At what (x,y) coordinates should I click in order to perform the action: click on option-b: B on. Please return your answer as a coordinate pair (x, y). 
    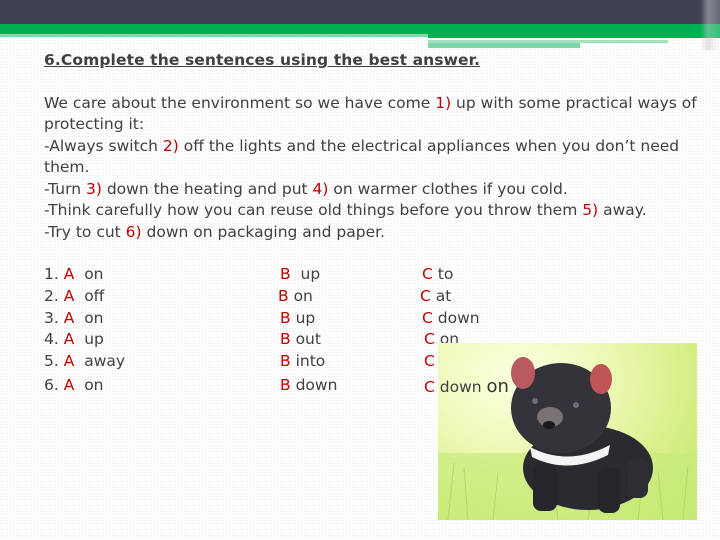
    Looking at the image, I should click on (295, 296).